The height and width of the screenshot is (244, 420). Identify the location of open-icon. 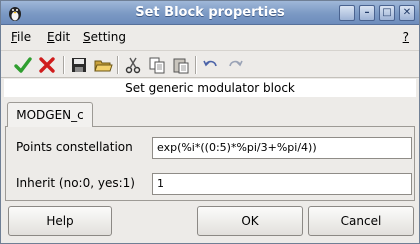
(103, 65).